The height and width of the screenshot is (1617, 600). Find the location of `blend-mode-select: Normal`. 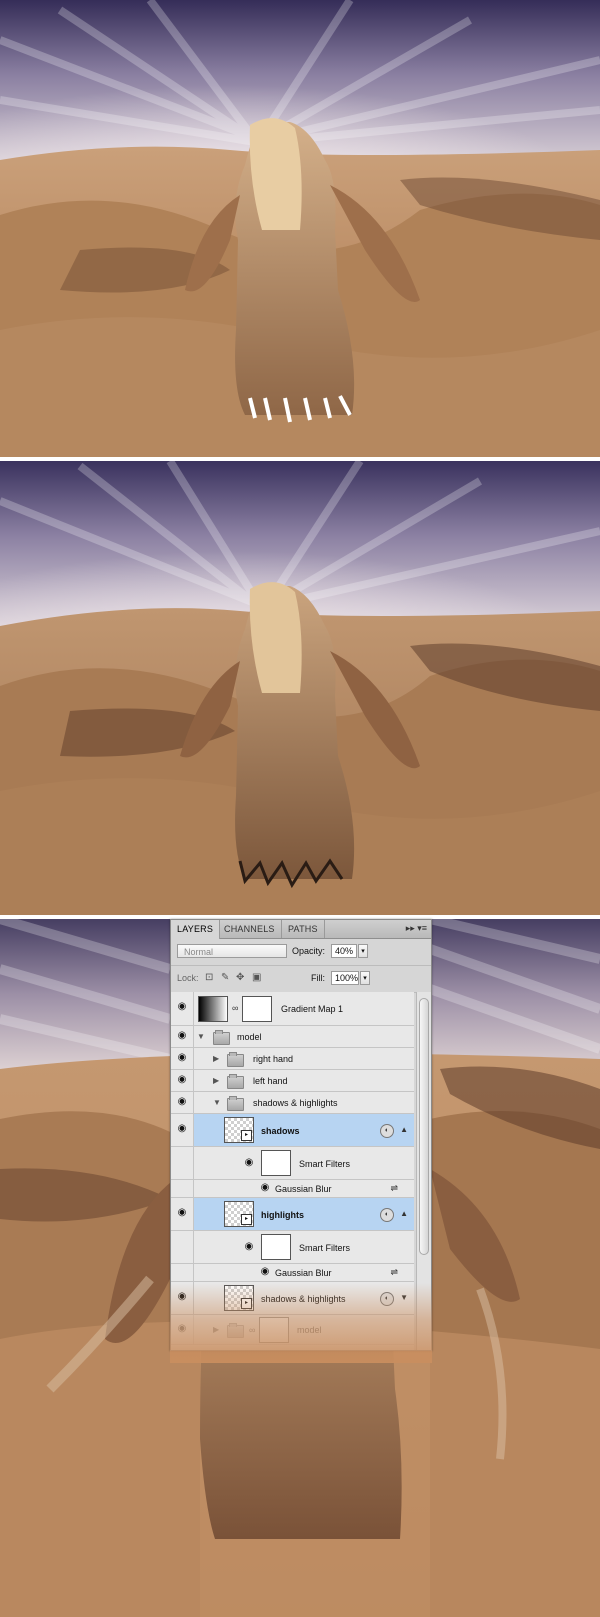

blend-mode-select: Normal is located at coordinates (232, 951).